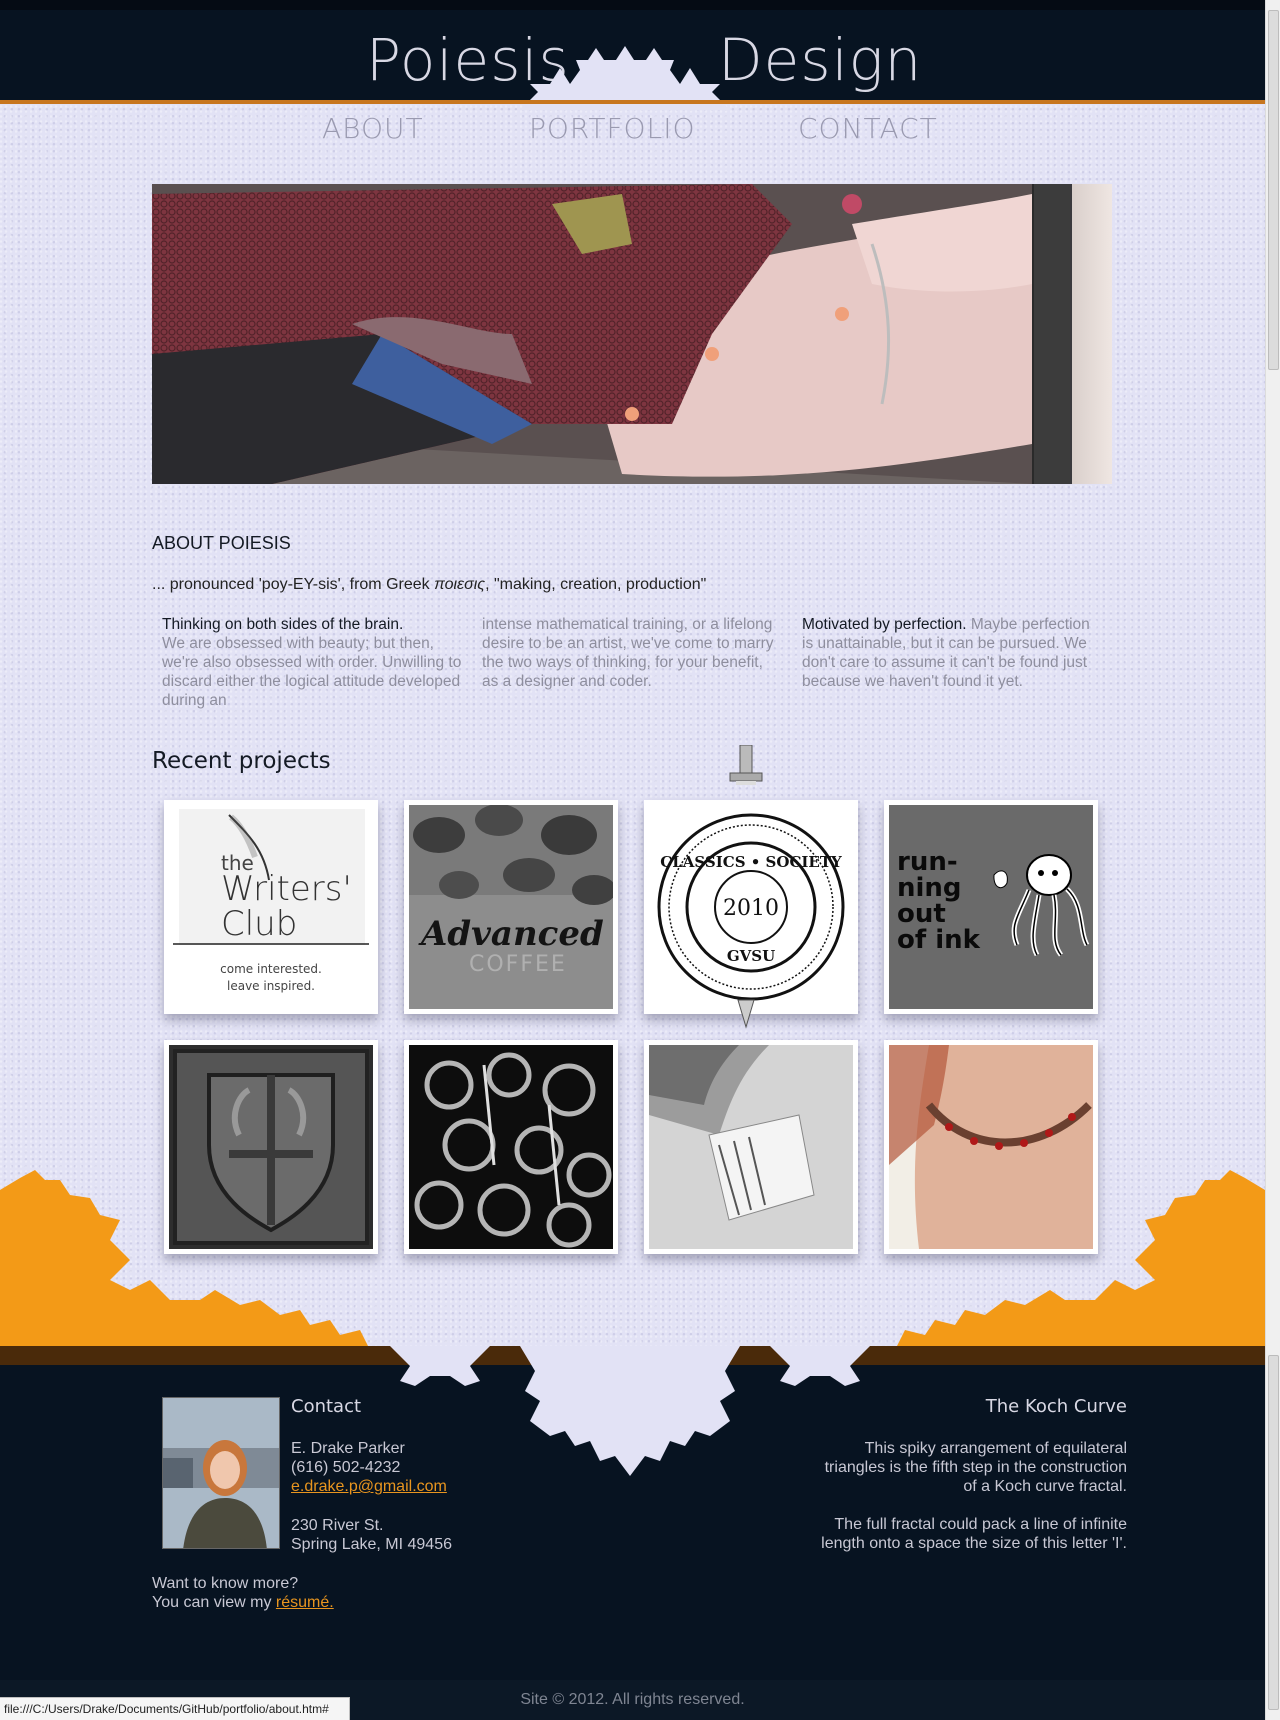 This screenshot has width=1280, height=1720. I want to click on contact-address-1: 230 River St., so click(337, 1525).